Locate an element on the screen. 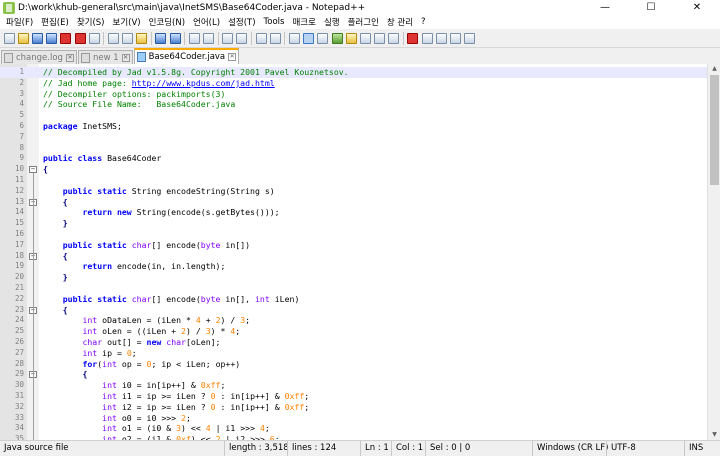 Image resolution: width=720 pixels, height=456 pixels. monitoring-icon is located at coordinates (394, 38).